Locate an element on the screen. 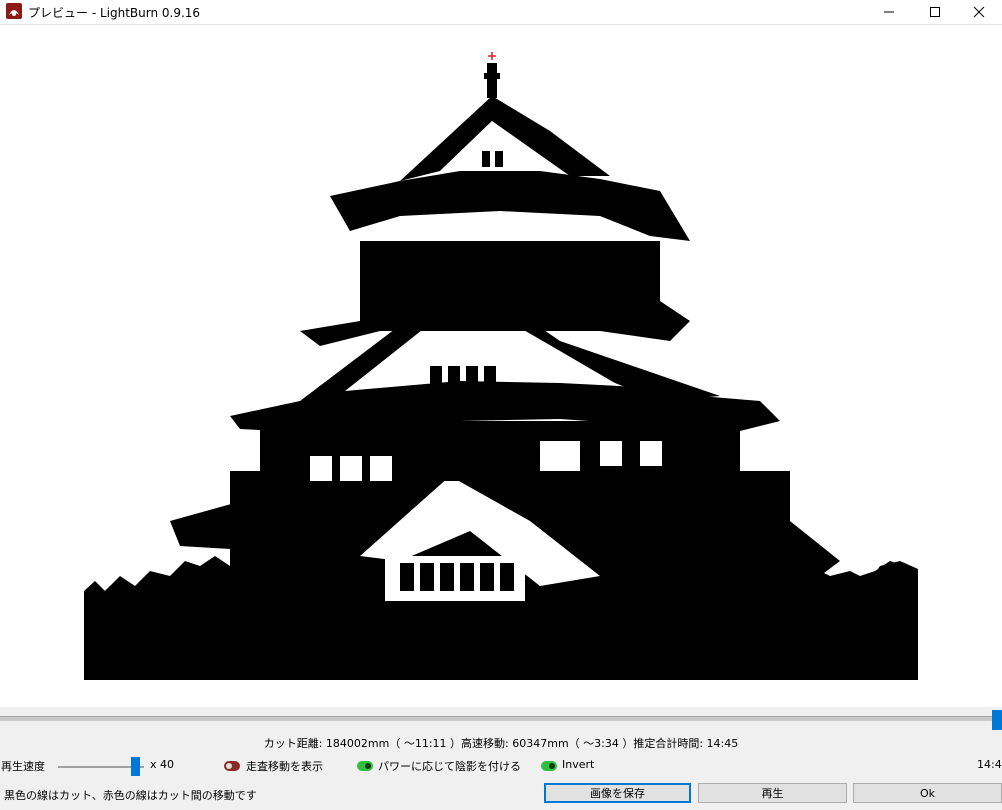 The image size is (1002, 810). title-bar: プレビュー - LightBurn 0.9.16 is located at coordinates (501, 12).